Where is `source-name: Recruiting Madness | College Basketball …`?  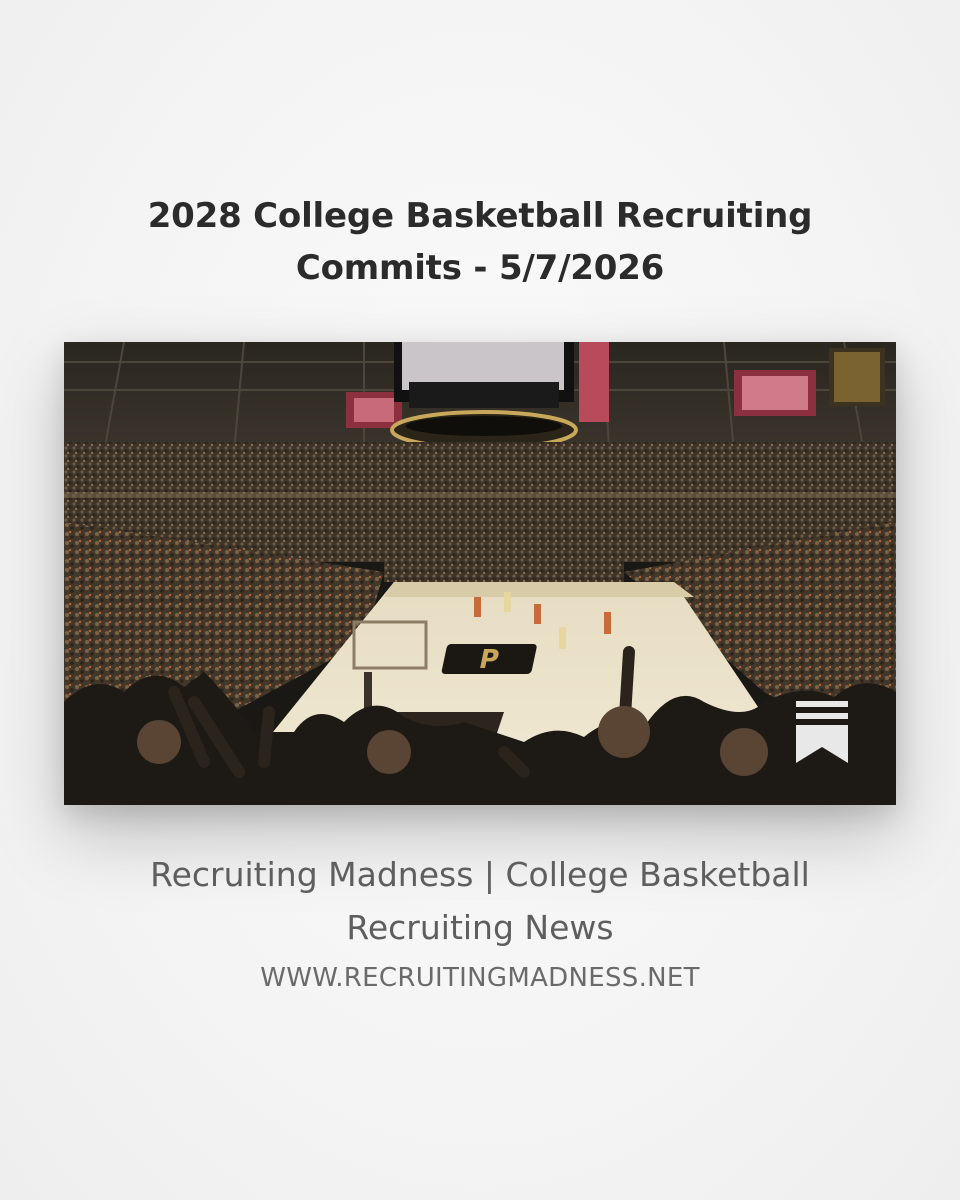
source-name: Recruiting Madness | College Basketball … is located at coordinates (480, 901).